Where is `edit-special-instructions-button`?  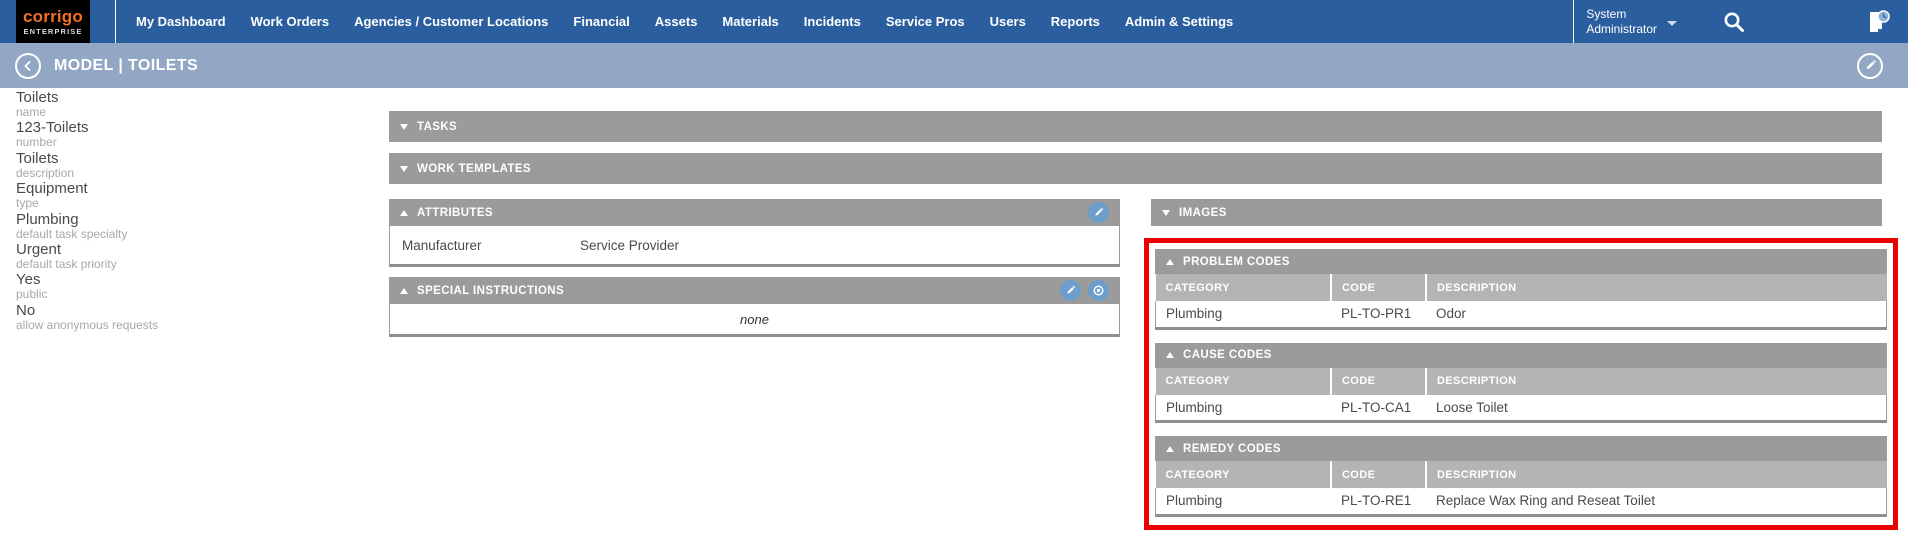 edit-special-instructions-button is located at coordinates (1070, 290).